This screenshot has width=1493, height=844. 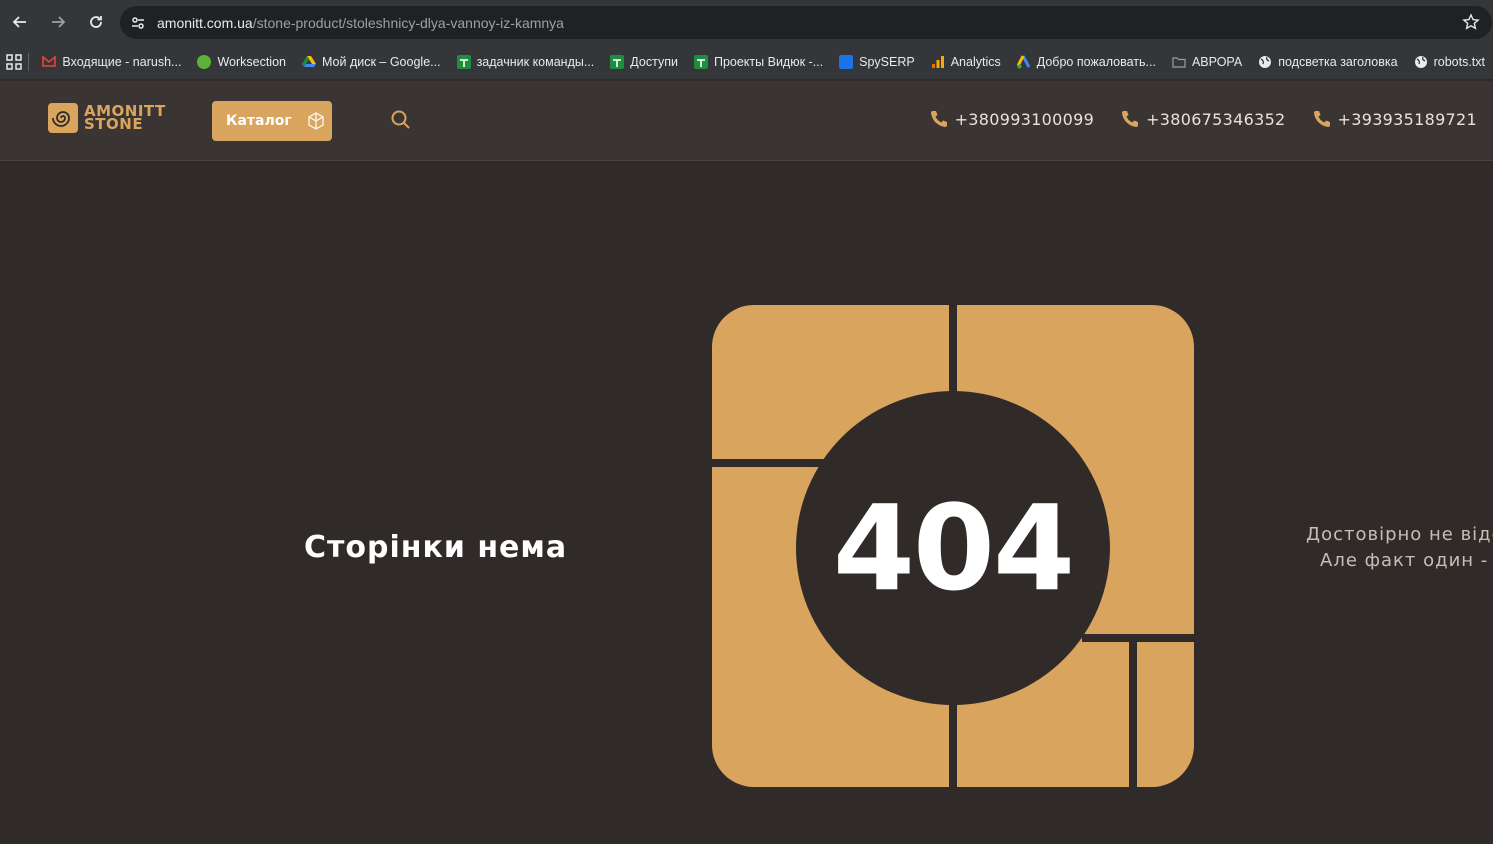 I want to click on catalog-button: Каталог, so click(x=272, y=121).